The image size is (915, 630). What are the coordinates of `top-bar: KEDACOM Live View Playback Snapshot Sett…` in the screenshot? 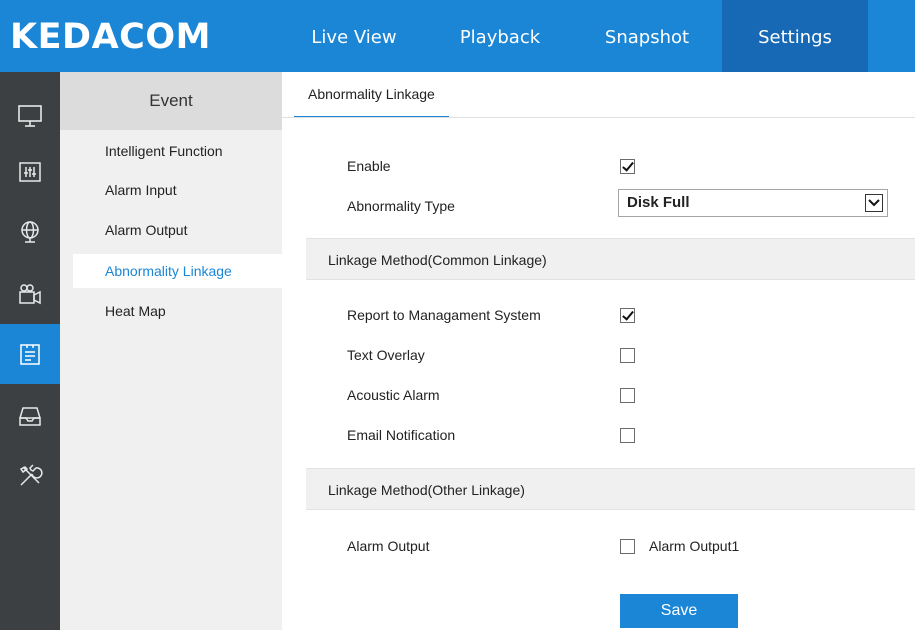 It's located at (457, 36).